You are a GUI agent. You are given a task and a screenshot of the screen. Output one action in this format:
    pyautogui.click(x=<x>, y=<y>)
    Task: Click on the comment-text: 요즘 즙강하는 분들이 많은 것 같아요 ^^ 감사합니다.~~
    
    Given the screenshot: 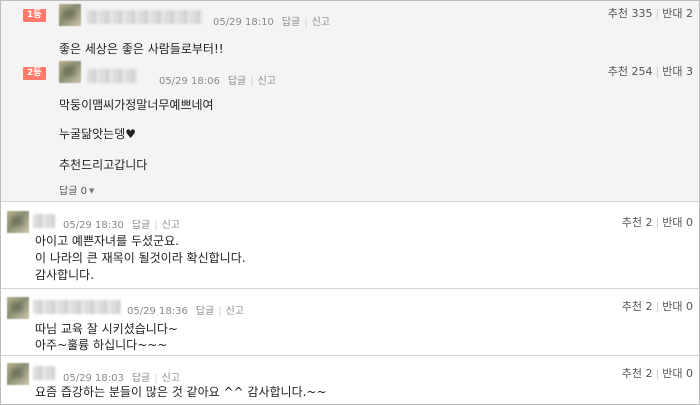 What is the action you would take?
    pyautogui.click(x=181, y=392)
    